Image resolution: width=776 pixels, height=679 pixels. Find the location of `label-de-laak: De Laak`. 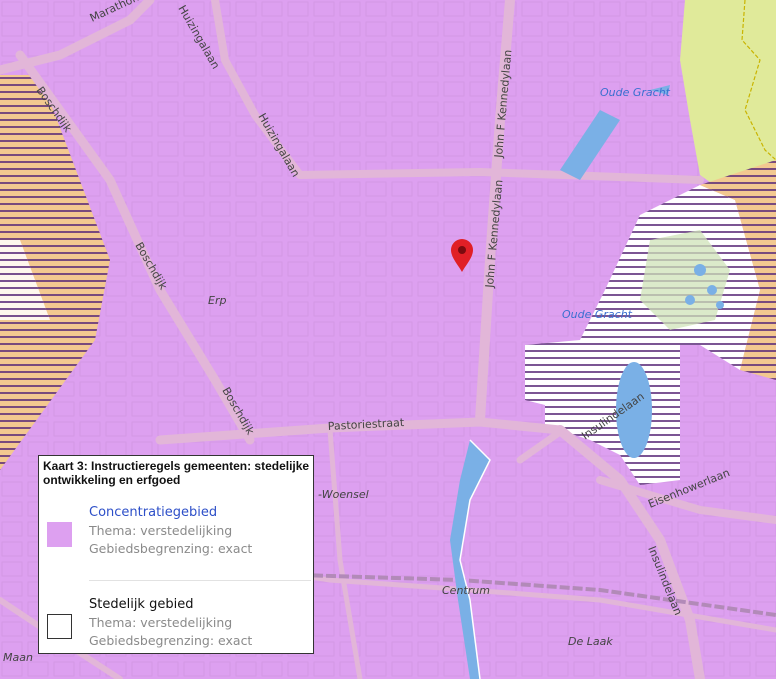

label-de-laak: De Laak is located at coordinates (590, 641).